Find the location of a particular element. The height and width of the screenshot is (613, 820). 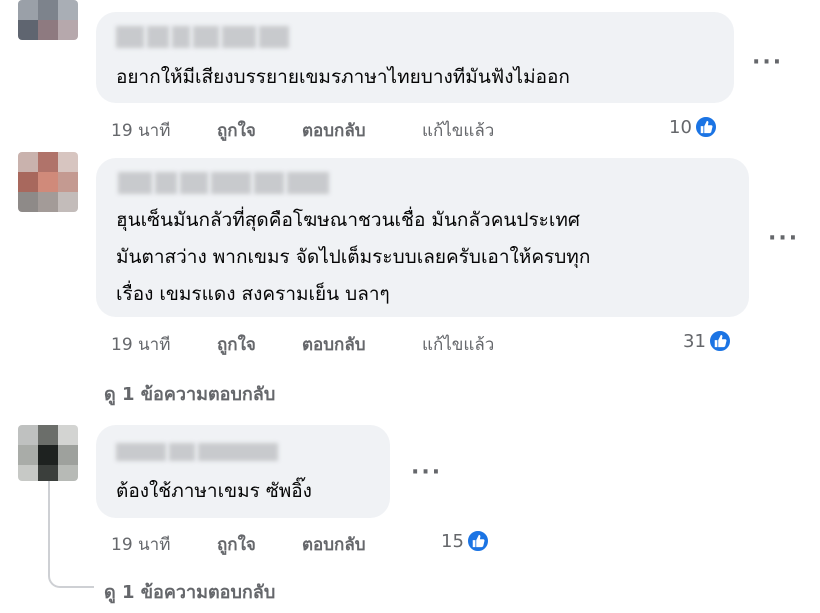

reaction-number: 10 is located at coordinates (680, 127).